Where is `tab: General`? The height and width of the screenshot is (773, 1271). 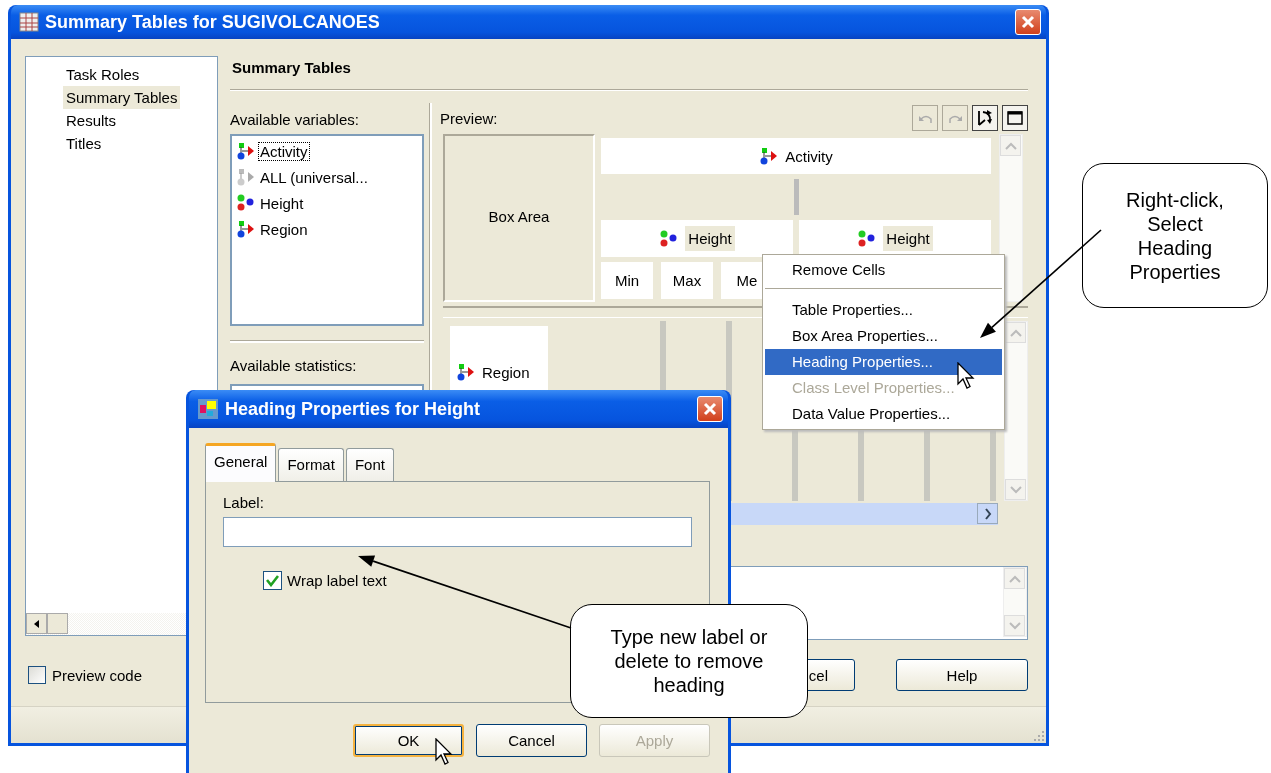
tab: General is located at coordinates (241, 462).